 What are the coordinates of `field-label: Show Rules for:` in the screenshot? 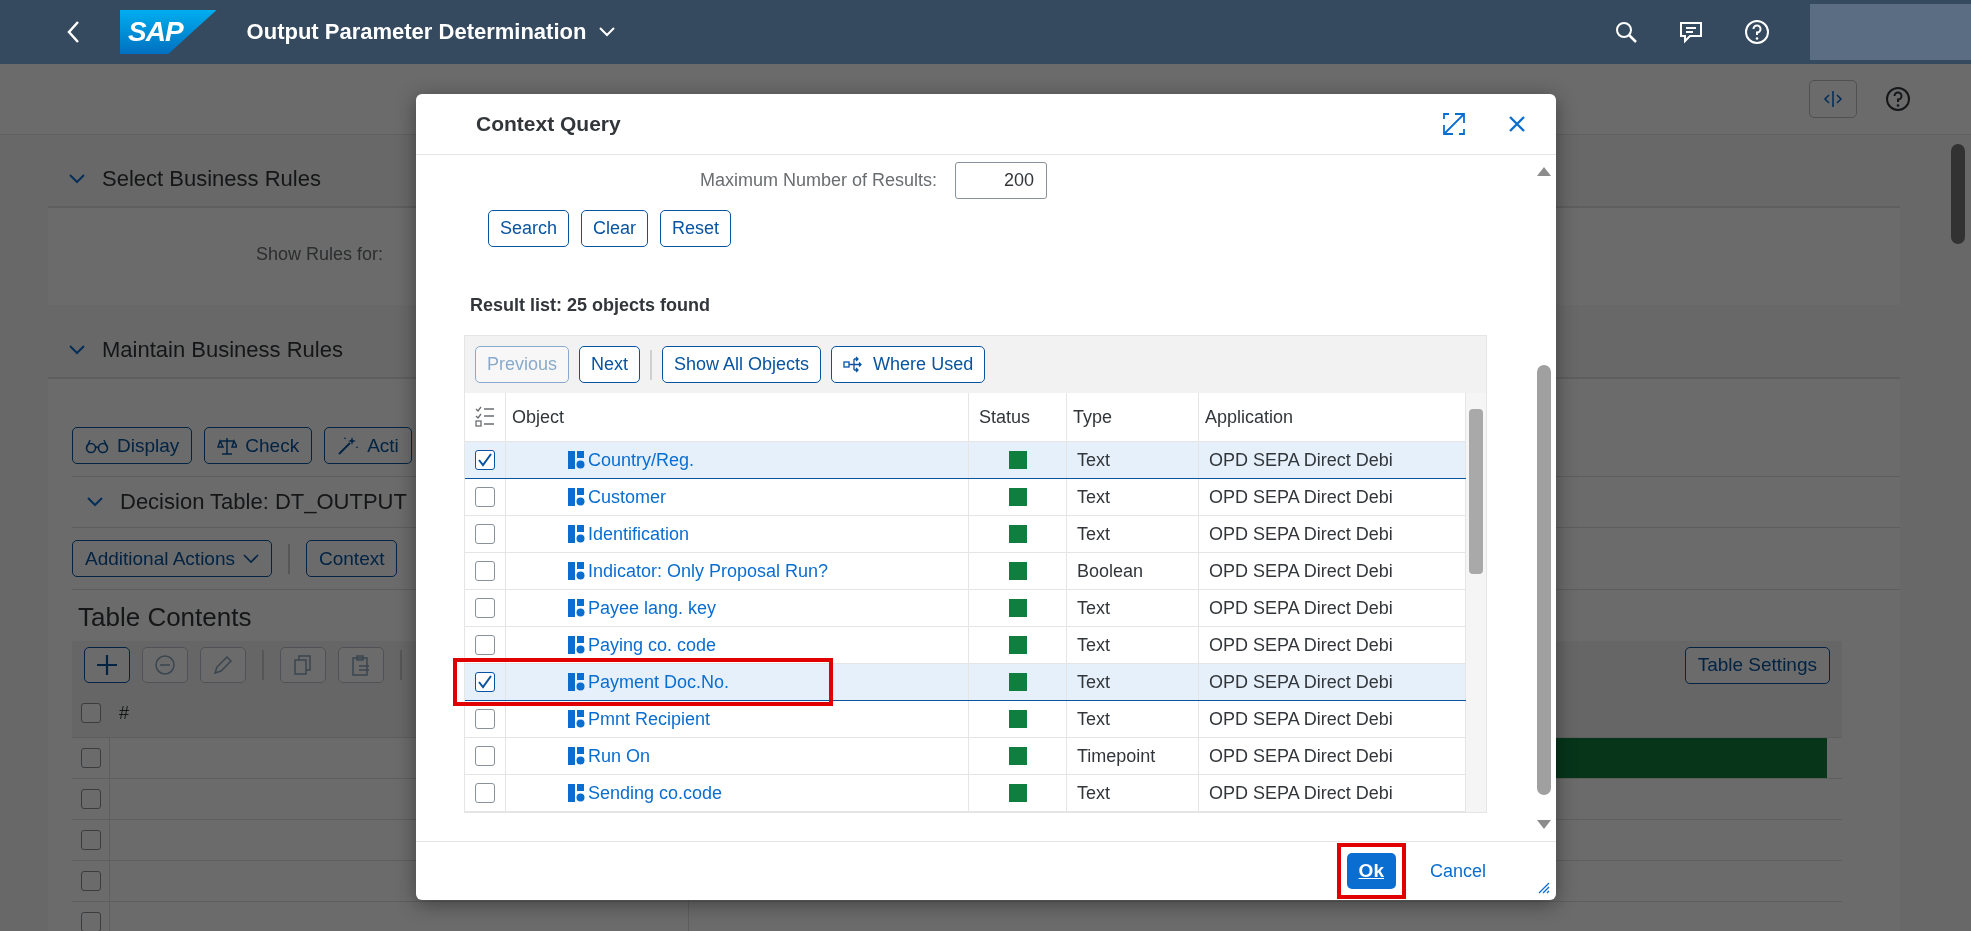 It's located at (318, 254).